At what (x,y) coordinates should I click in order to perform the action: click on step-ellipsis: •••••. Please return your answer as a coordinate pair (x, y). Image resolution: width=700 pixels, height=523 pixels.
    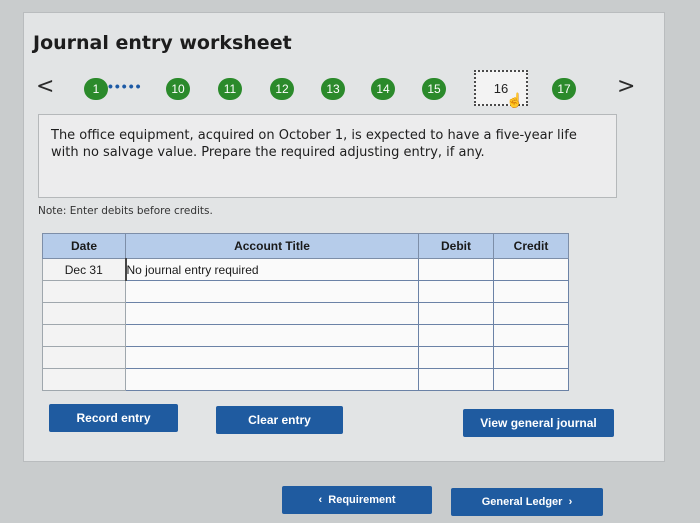
    Looking at the image, I should click on (125, 86).